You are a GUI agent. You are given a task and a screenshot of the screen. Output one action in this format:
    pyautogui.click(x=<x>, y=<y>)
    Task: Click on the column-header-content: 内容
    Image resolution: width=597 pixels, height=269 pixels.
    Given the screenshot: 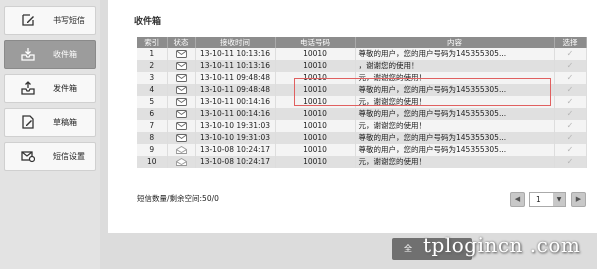 What is the action you would take?
    pyautogui.click(x=455, y=42)
    